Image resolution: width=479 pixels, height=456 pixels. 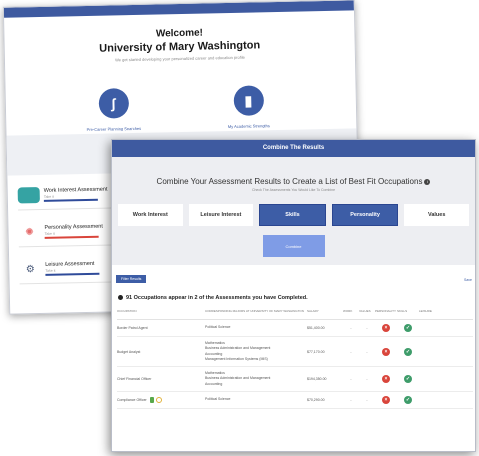 I want to click on occupation-link: Compliance Officer, so click(x=161, y=400).